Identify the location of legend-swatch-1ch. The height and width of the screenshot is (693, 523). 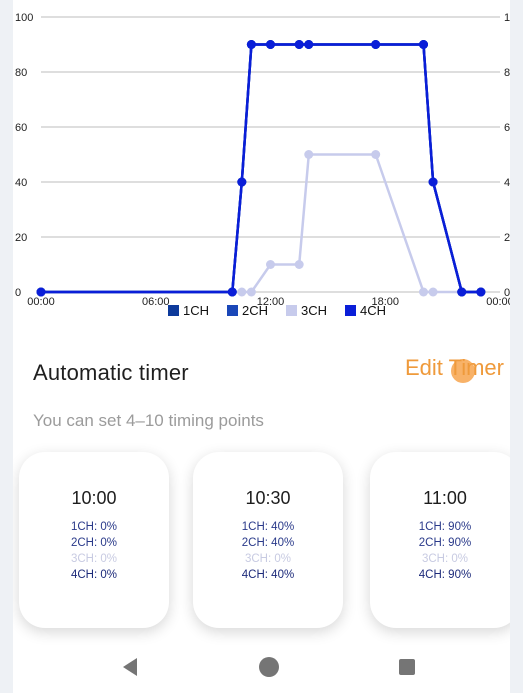
(173, 310).